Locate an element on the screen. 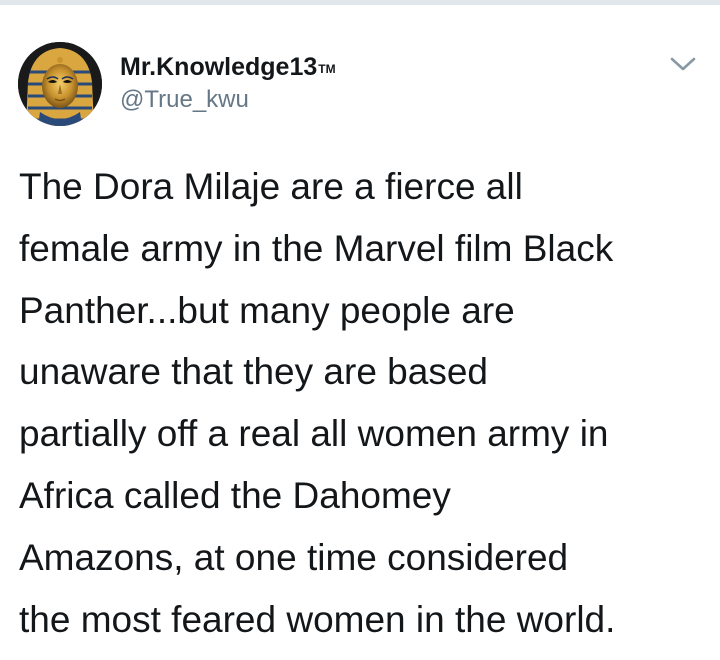  tweet-text-line: partially off a real all women army in is located at coordinates (314, 434).